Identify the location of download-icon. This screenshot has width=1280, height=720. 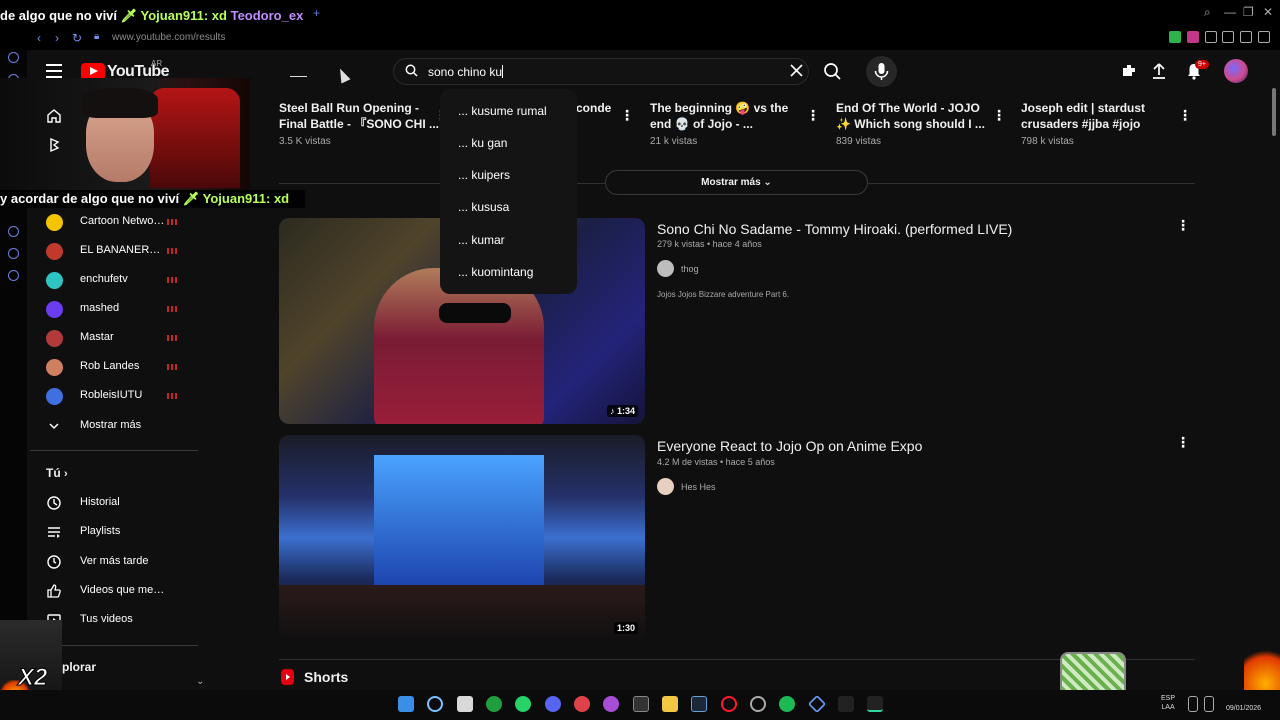
(1175, 37).